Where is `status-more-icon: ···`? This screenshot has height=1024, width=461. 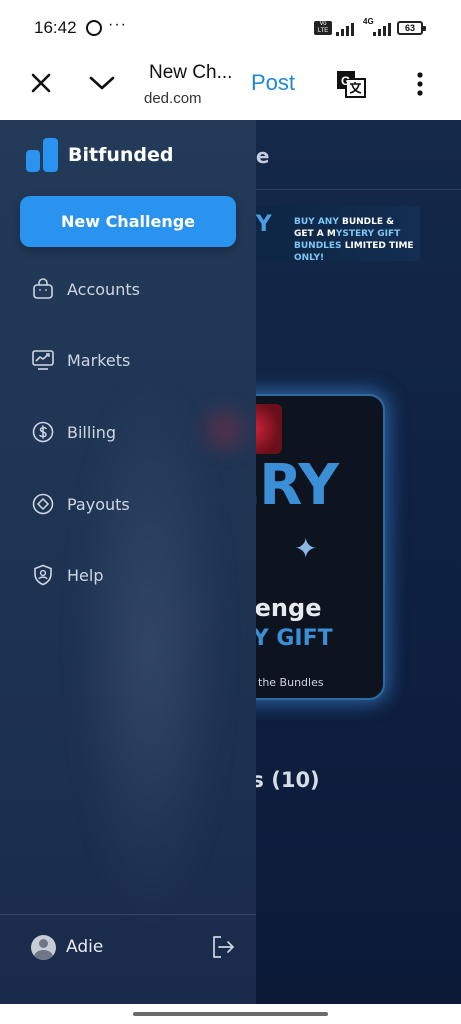 status-more-icon: ··· is located at coordinates (117, 24).